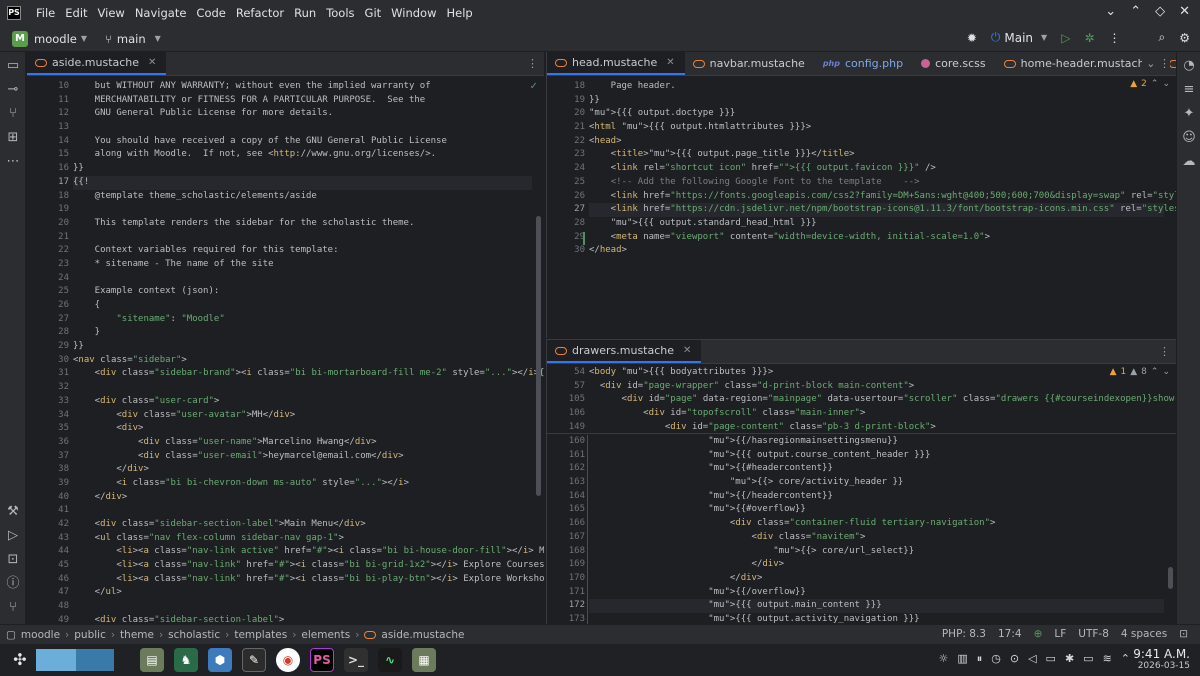 This screenshot has height=676, width=1200. I want to click on workspace-switcher, so click(75, 660).